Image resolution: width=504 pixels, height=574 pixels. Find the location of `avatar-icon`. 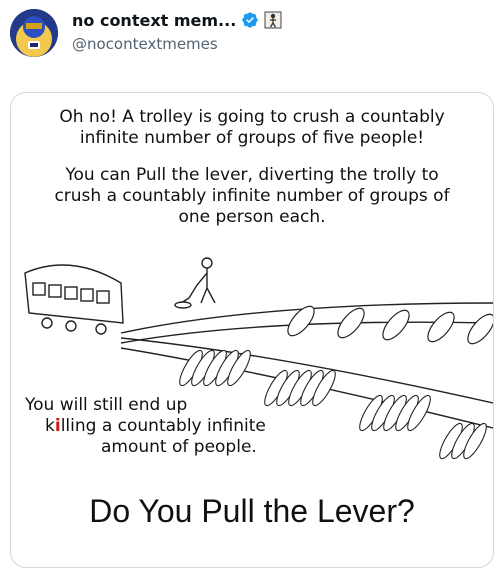

avatar-icon is located at coordinates (34, 33).